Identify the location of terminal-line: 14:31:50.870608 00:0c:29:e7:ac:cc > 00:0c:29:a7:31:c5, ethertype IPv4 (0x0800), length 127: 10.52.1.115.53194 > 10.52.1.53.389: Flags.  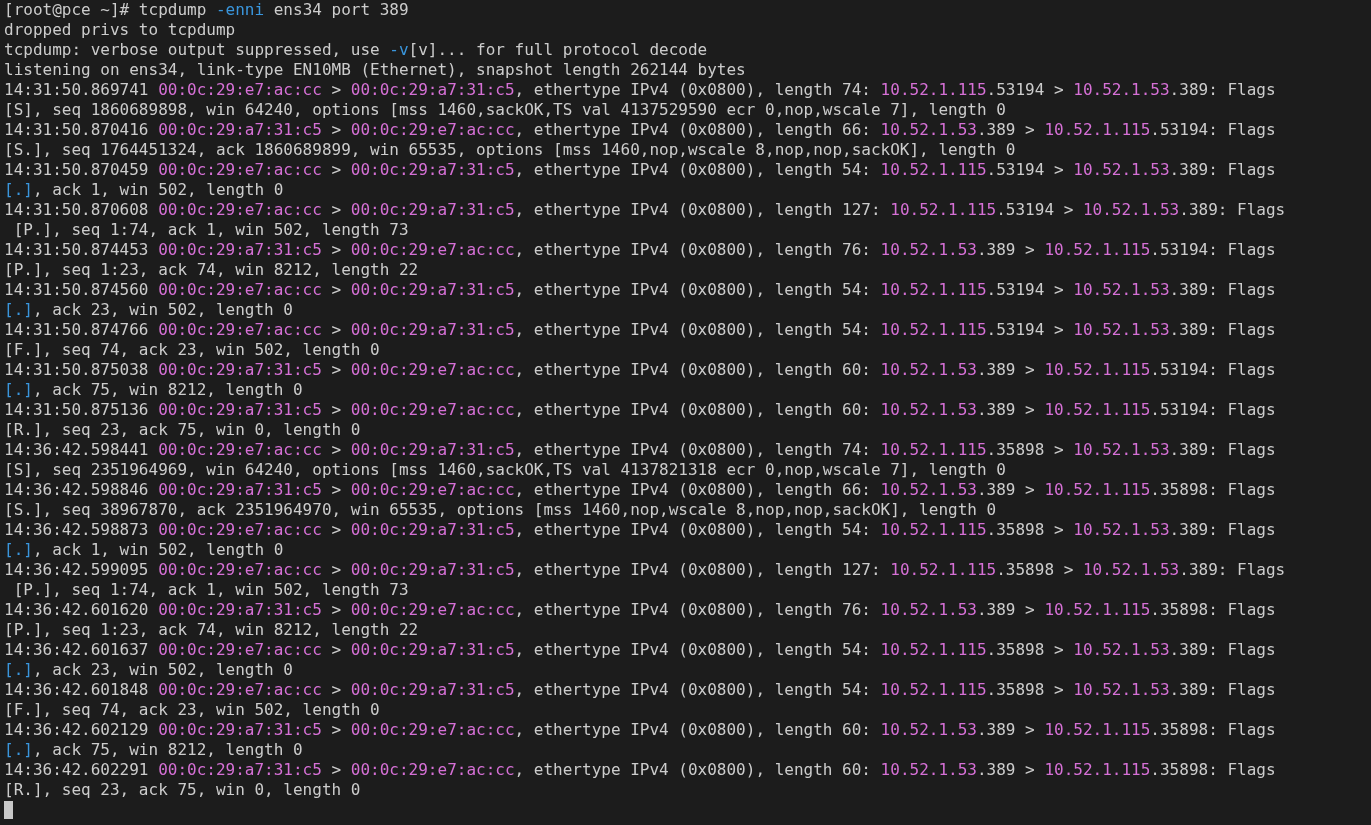
(645, 210).